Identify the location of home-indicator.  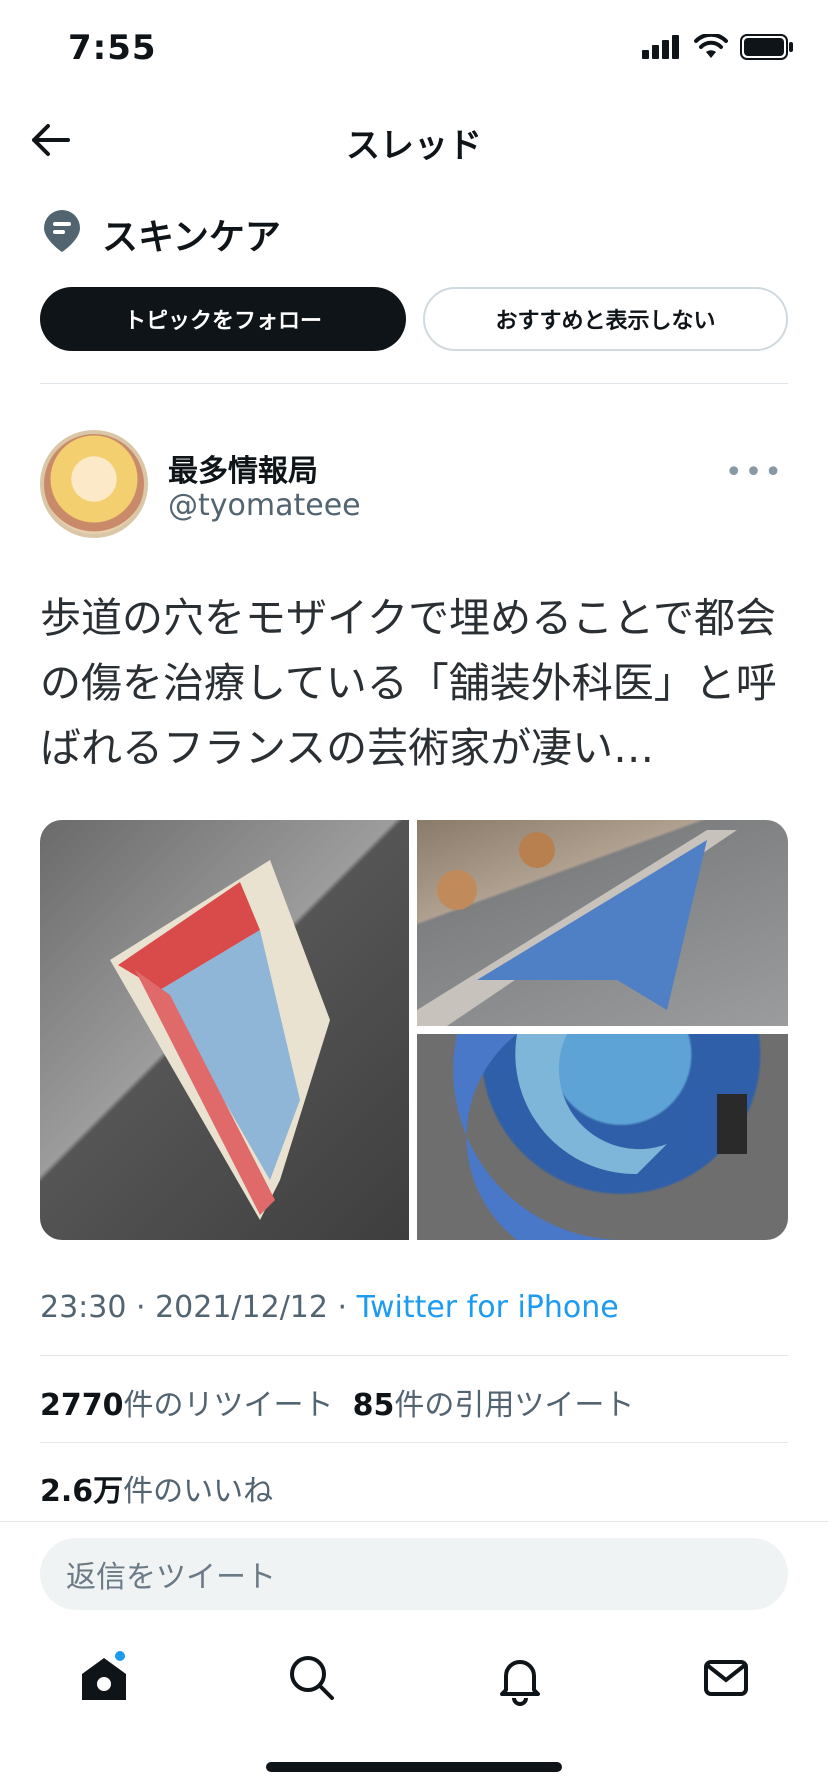
(414, 1767).